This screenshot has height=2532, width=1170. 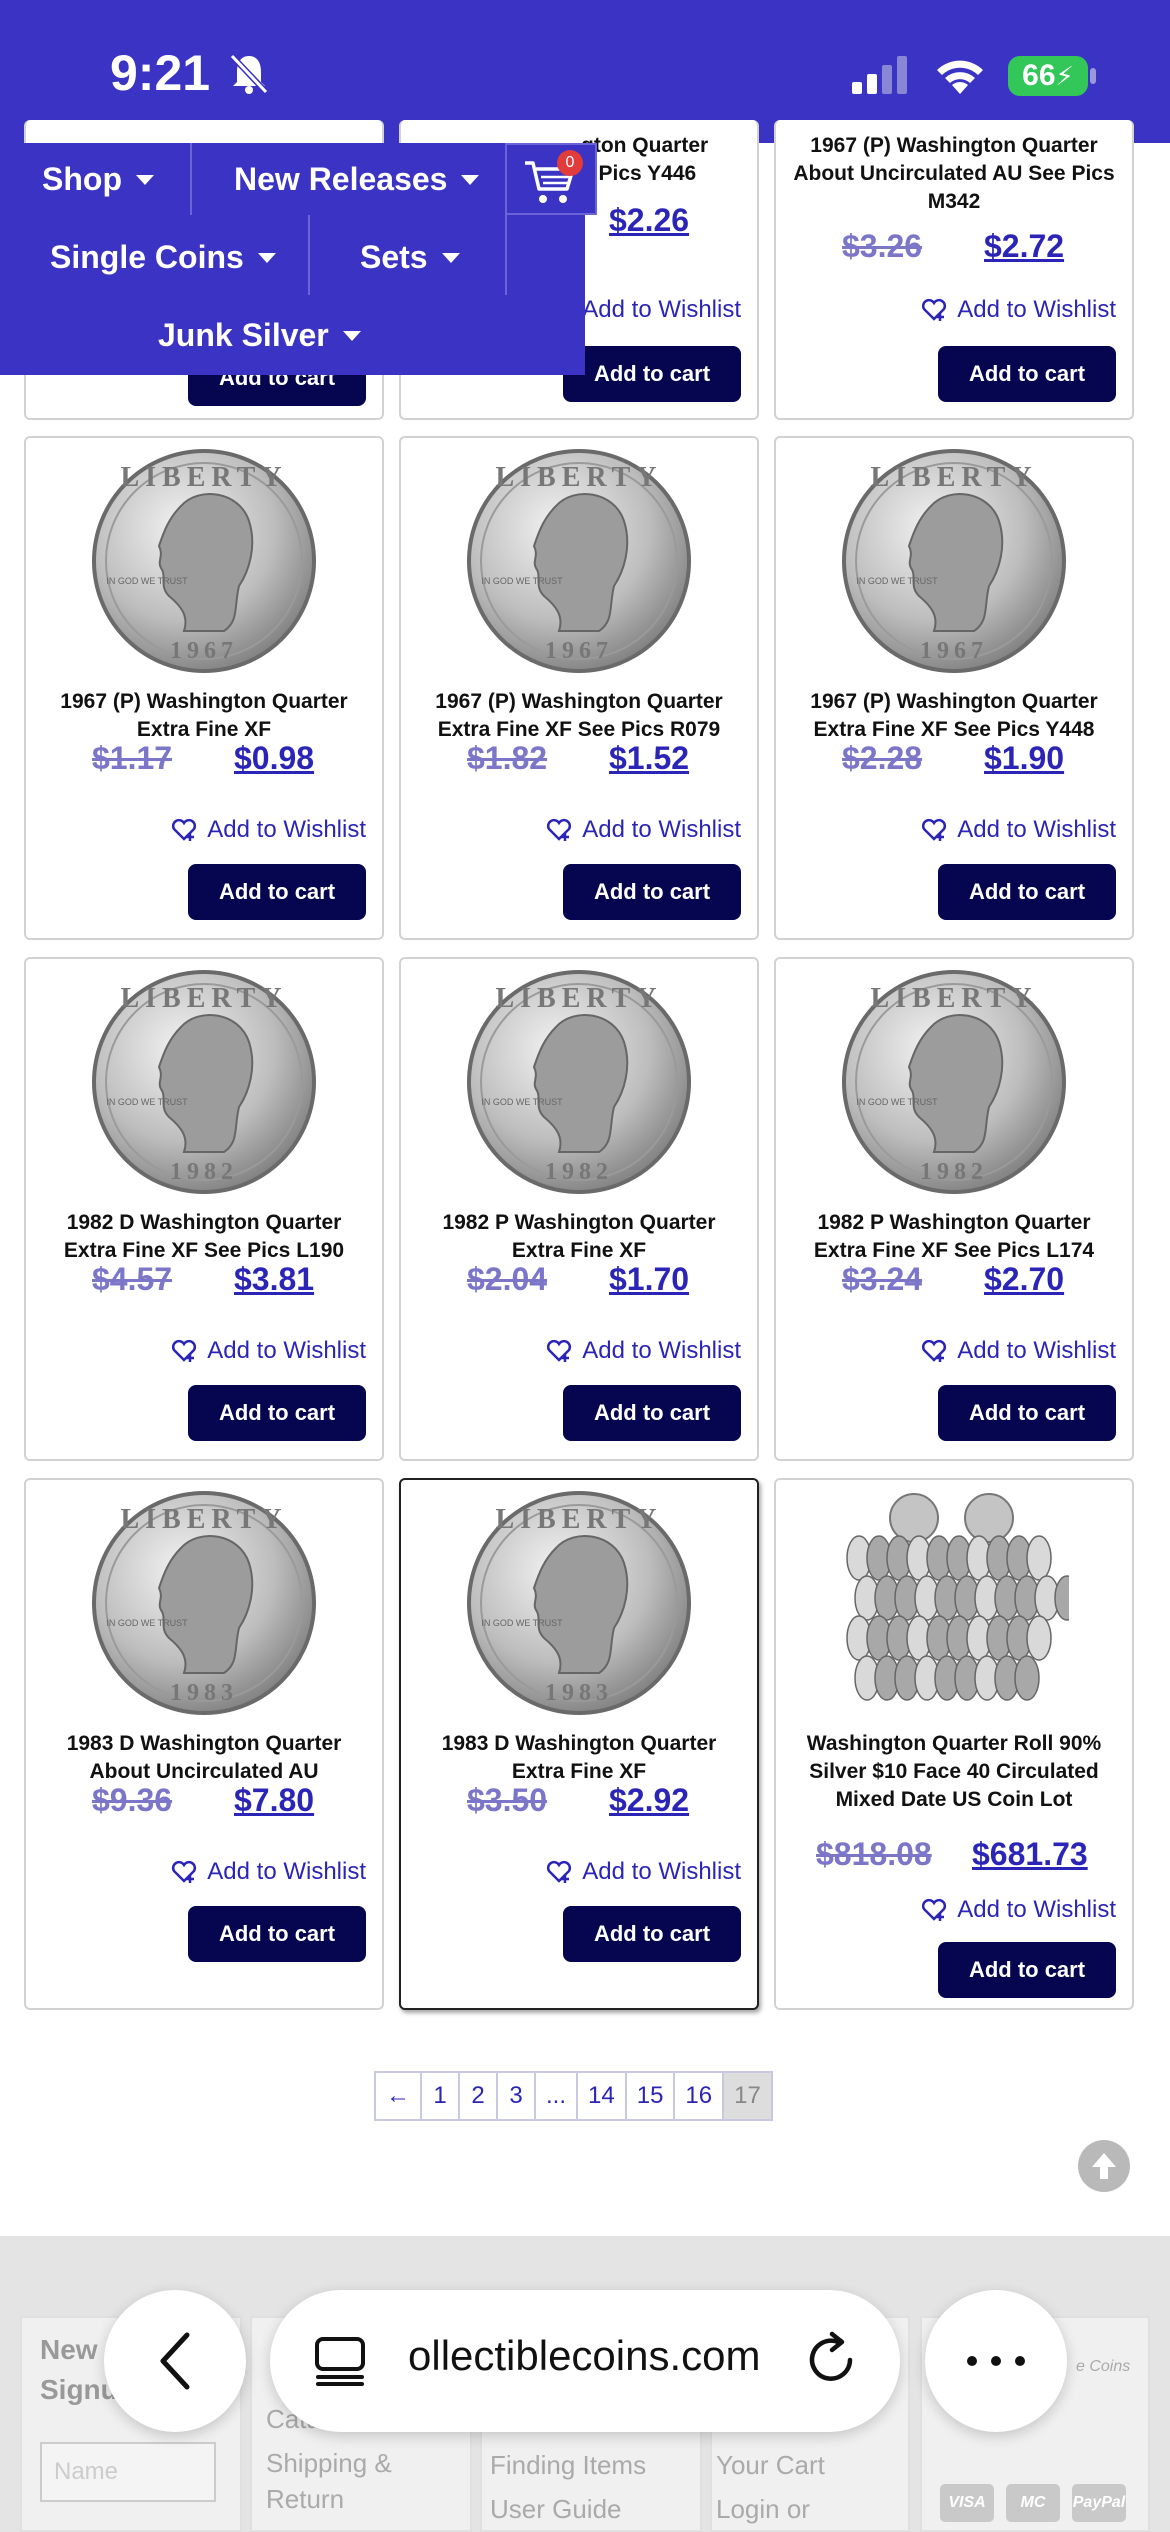 I want to click on original-price: $3.24, so click(x=882, y=1279).